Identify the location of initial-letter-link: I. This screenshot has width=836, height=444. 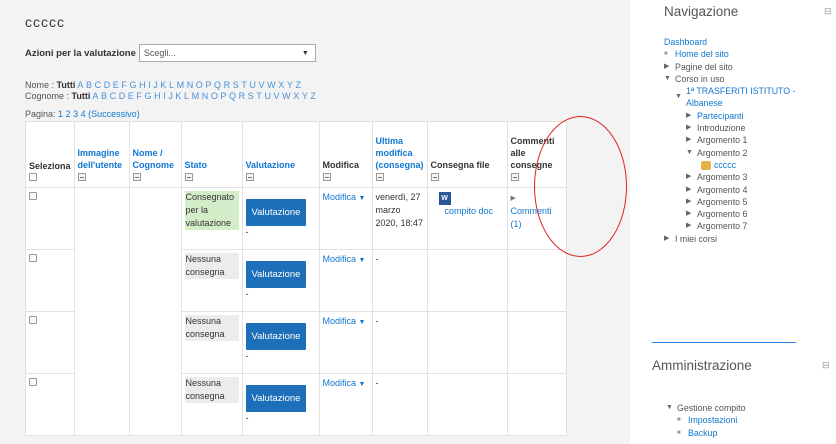
(149, 85).